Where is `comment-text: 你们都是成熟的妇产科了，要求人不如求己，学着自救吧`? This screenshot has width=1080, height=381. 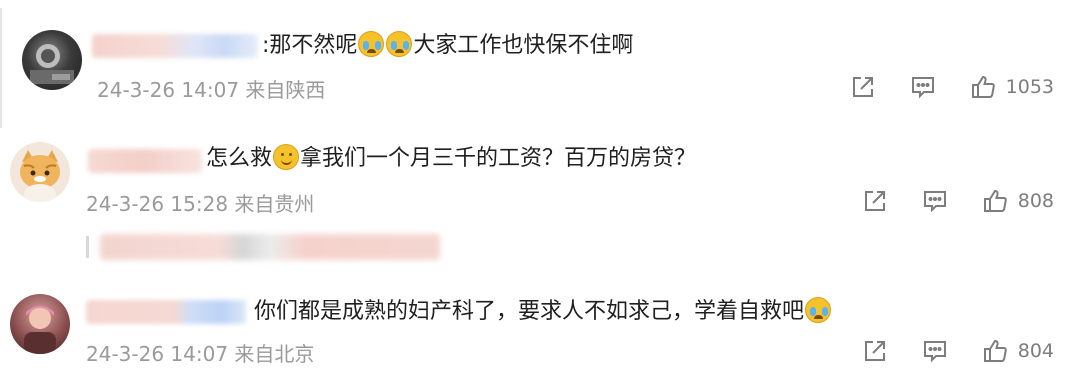
comment-text: 你们都是成熟的妇产科了，要求人不如求己，学着自救吧 is located at coordinates (543, 312).